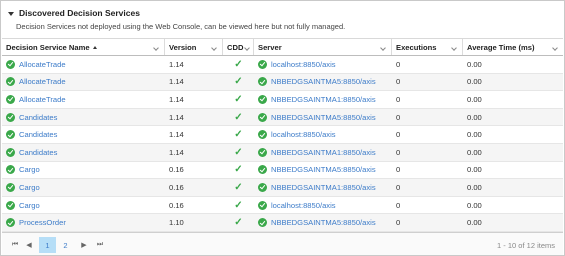  I want to click on panel-header: Discovered Decision Services, so click(74, 13).